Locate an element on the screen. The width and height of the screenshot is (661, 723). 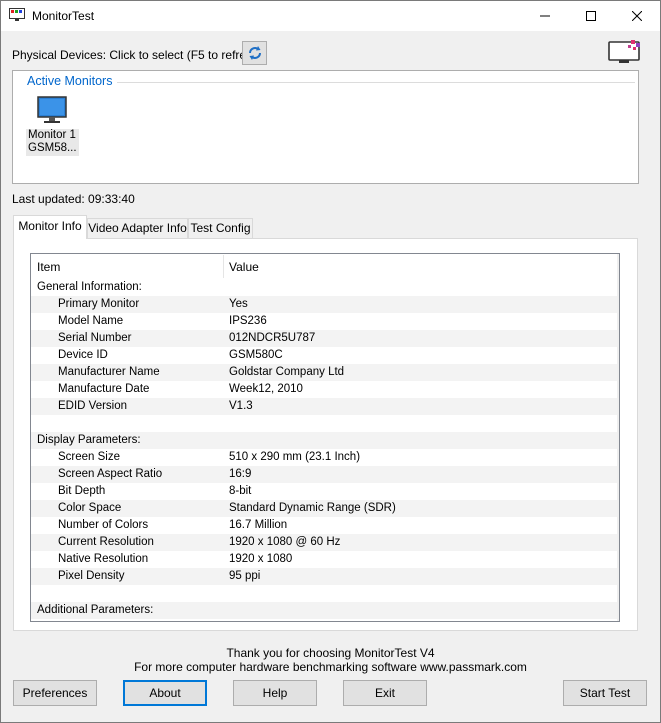
scroll-thumb is located at coordinates (619, 353).